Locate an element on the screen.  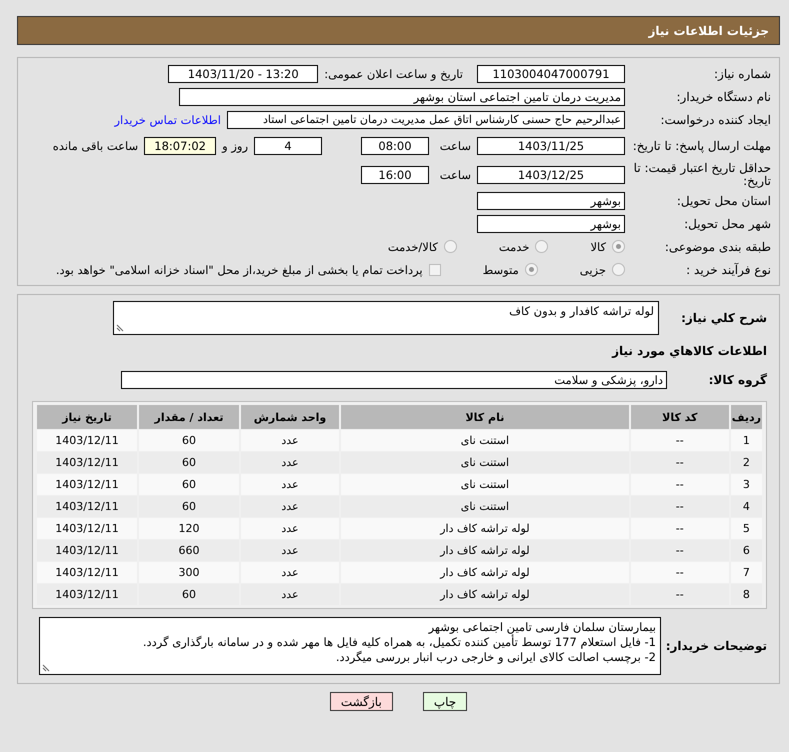
table-cell: 1 is located at coordinates (746, 440).